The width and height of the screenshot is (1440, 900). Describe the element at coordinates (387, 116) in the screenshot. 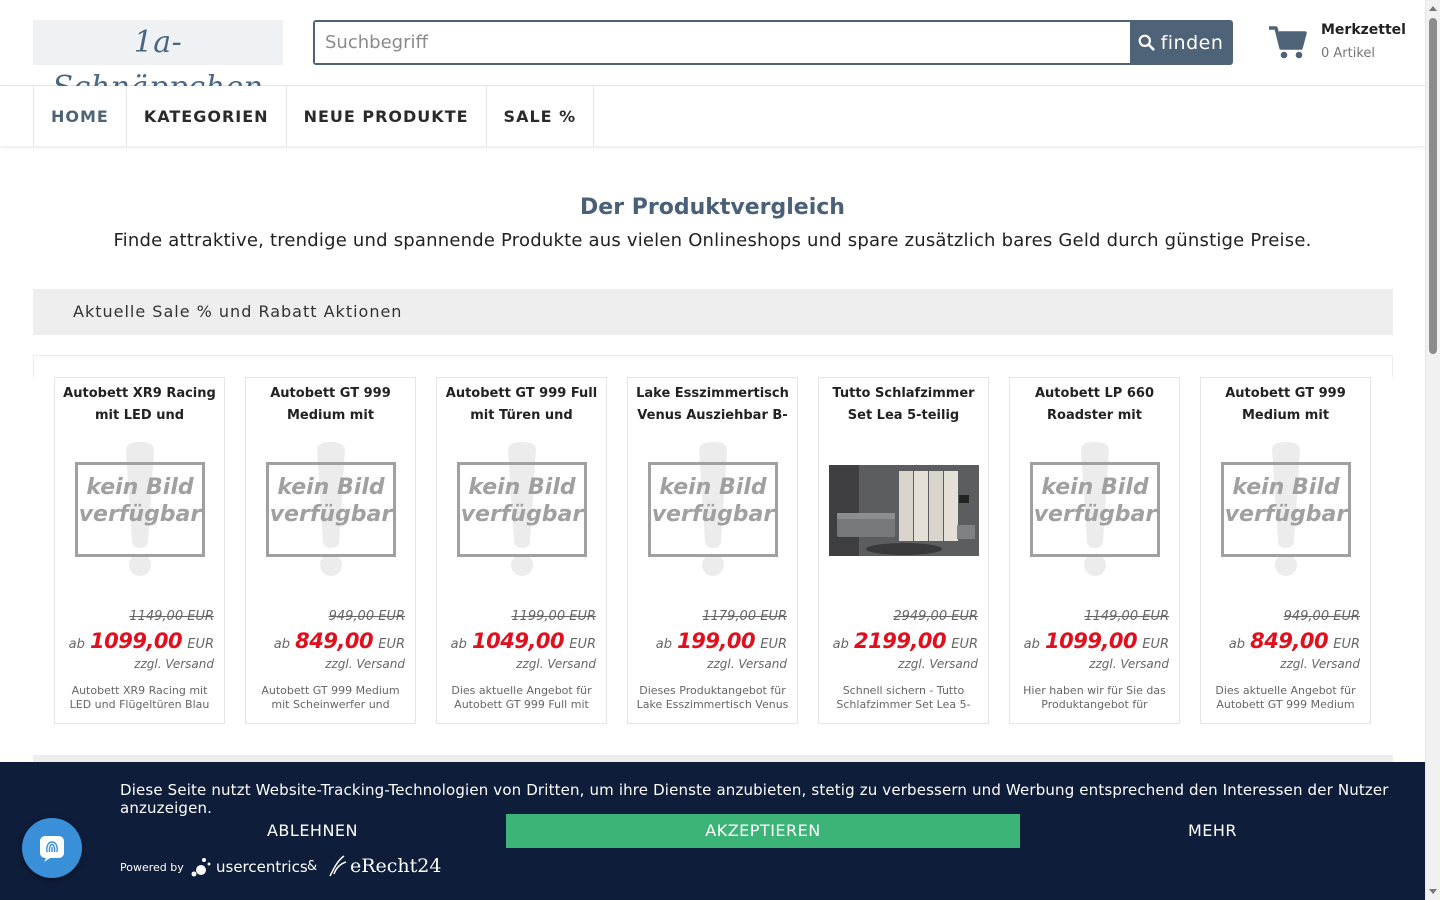

I see `nav-item-new-products: NEUE PRODUKTE` at that location.